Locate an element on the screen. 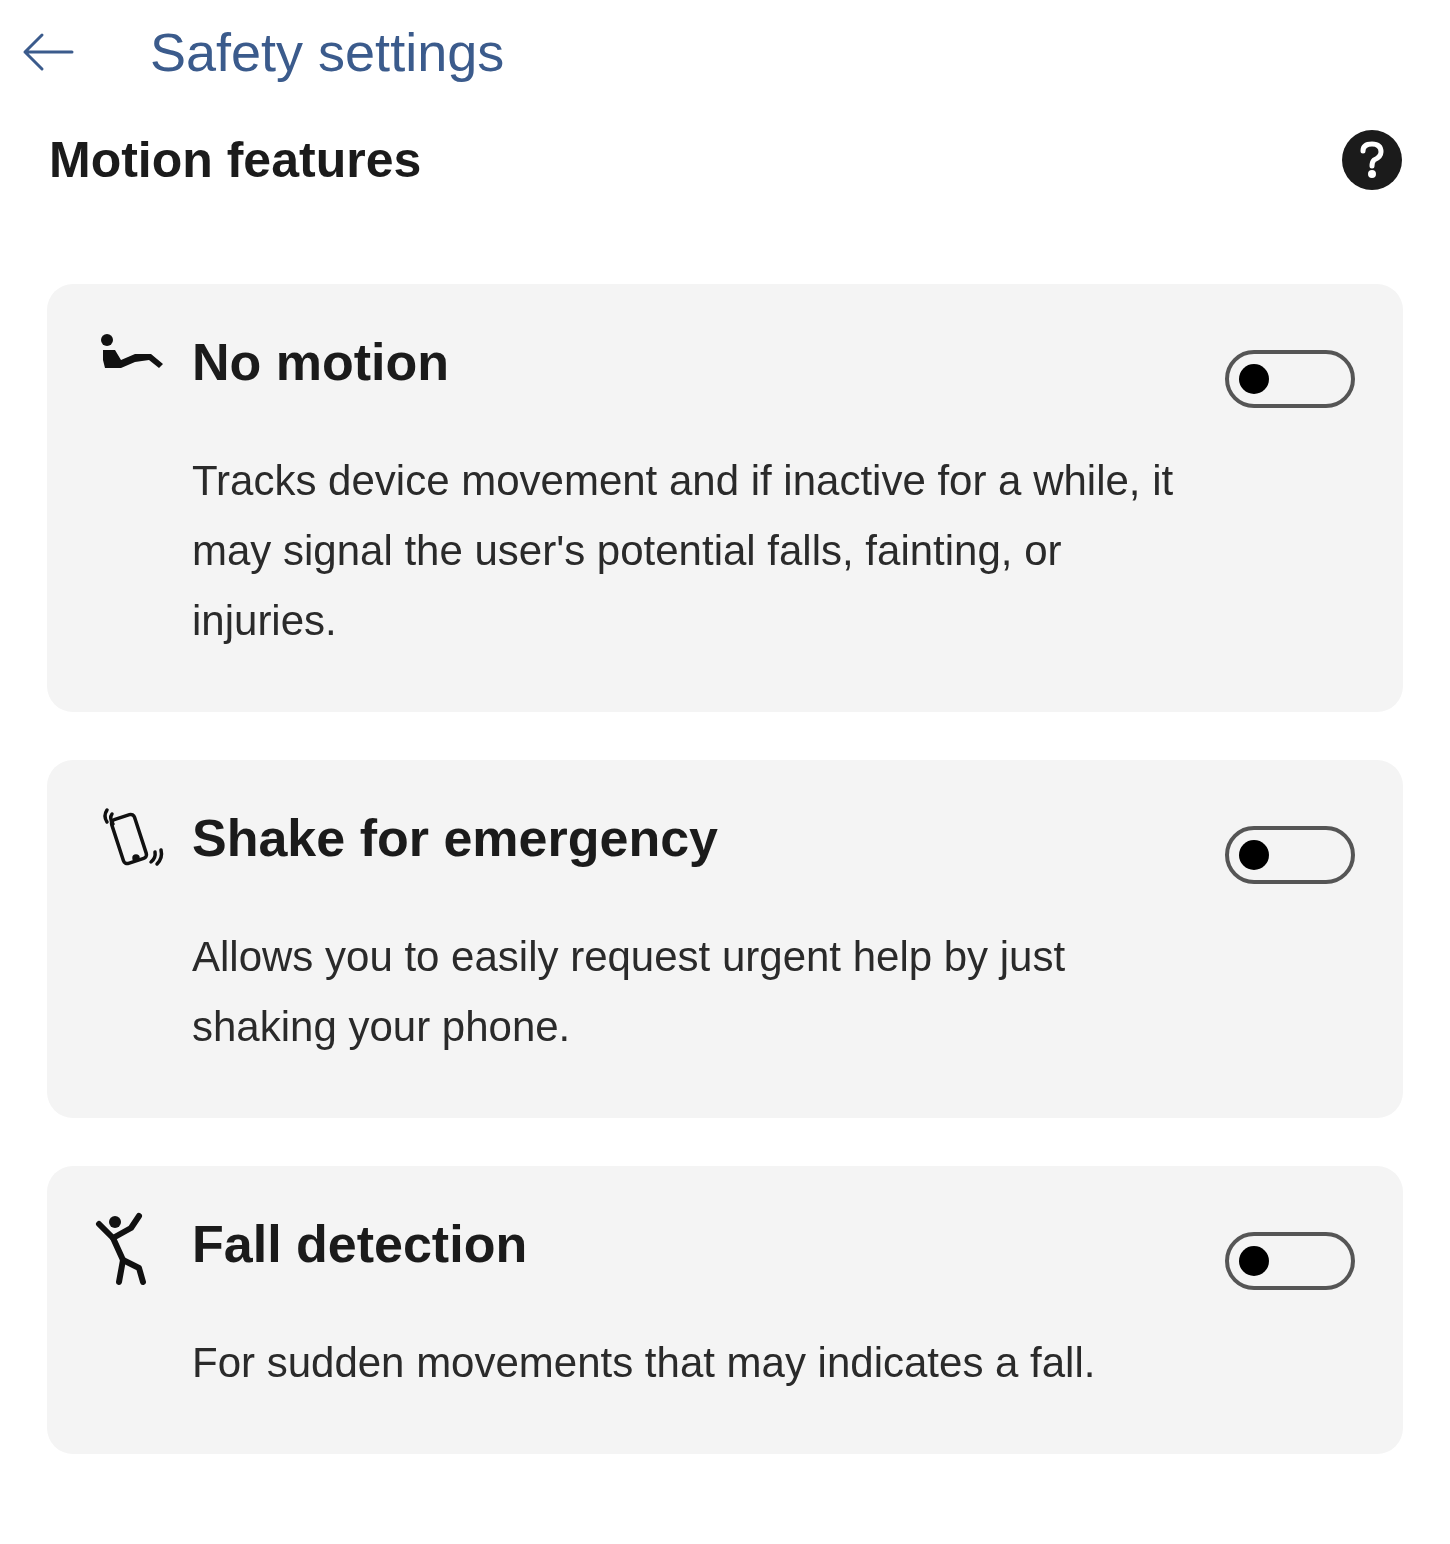 Image resolution: width=1450 pixels, height=1544 pixels. feature-title: Fall detection is located at coordinates (360, 1244).